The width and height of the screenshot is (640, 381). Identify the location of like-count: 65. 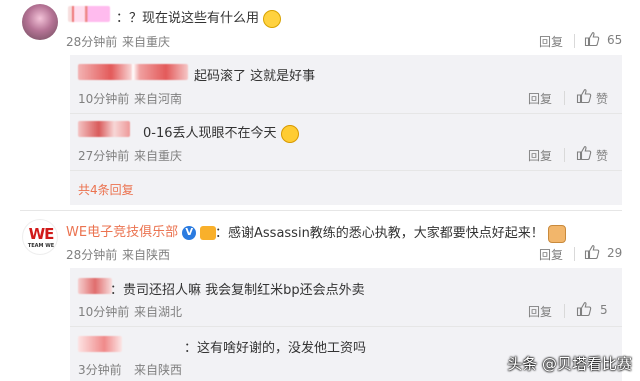
(615, 40).